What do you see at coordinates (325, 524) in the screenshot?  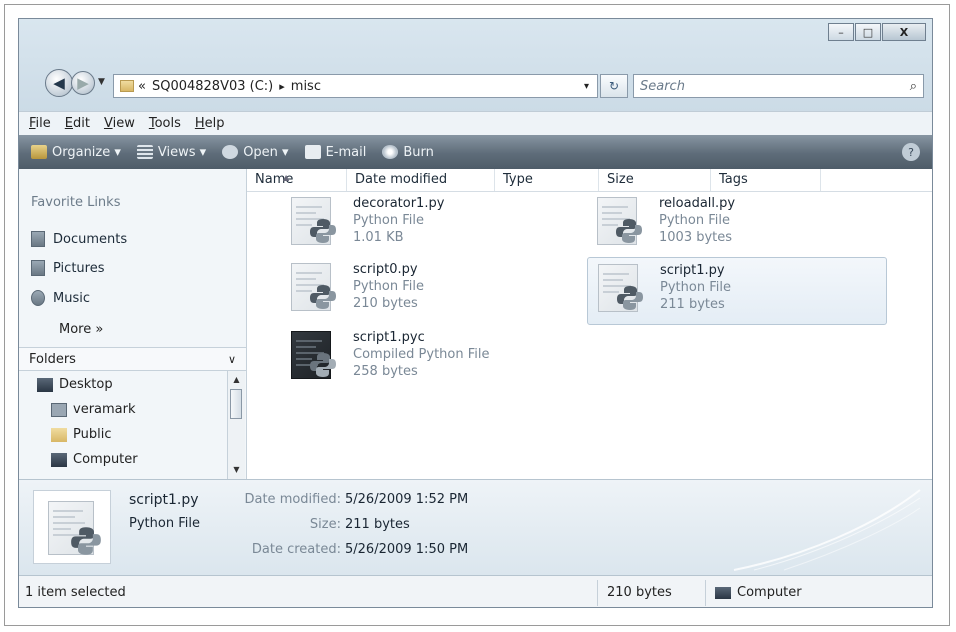 I see `details-size-label: Size:` at bounding box center [325, 524].